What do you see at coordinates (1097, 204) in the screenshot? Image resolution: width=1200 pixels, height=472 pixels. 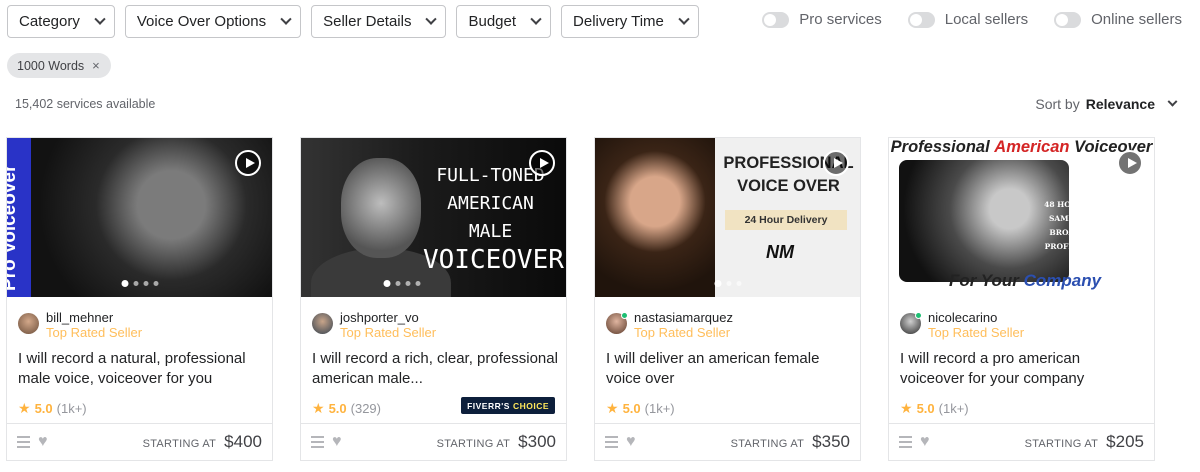 I see `thumbnail-feature: 48 HOUR TURNAROUND` at bounding box center [1097, 204].